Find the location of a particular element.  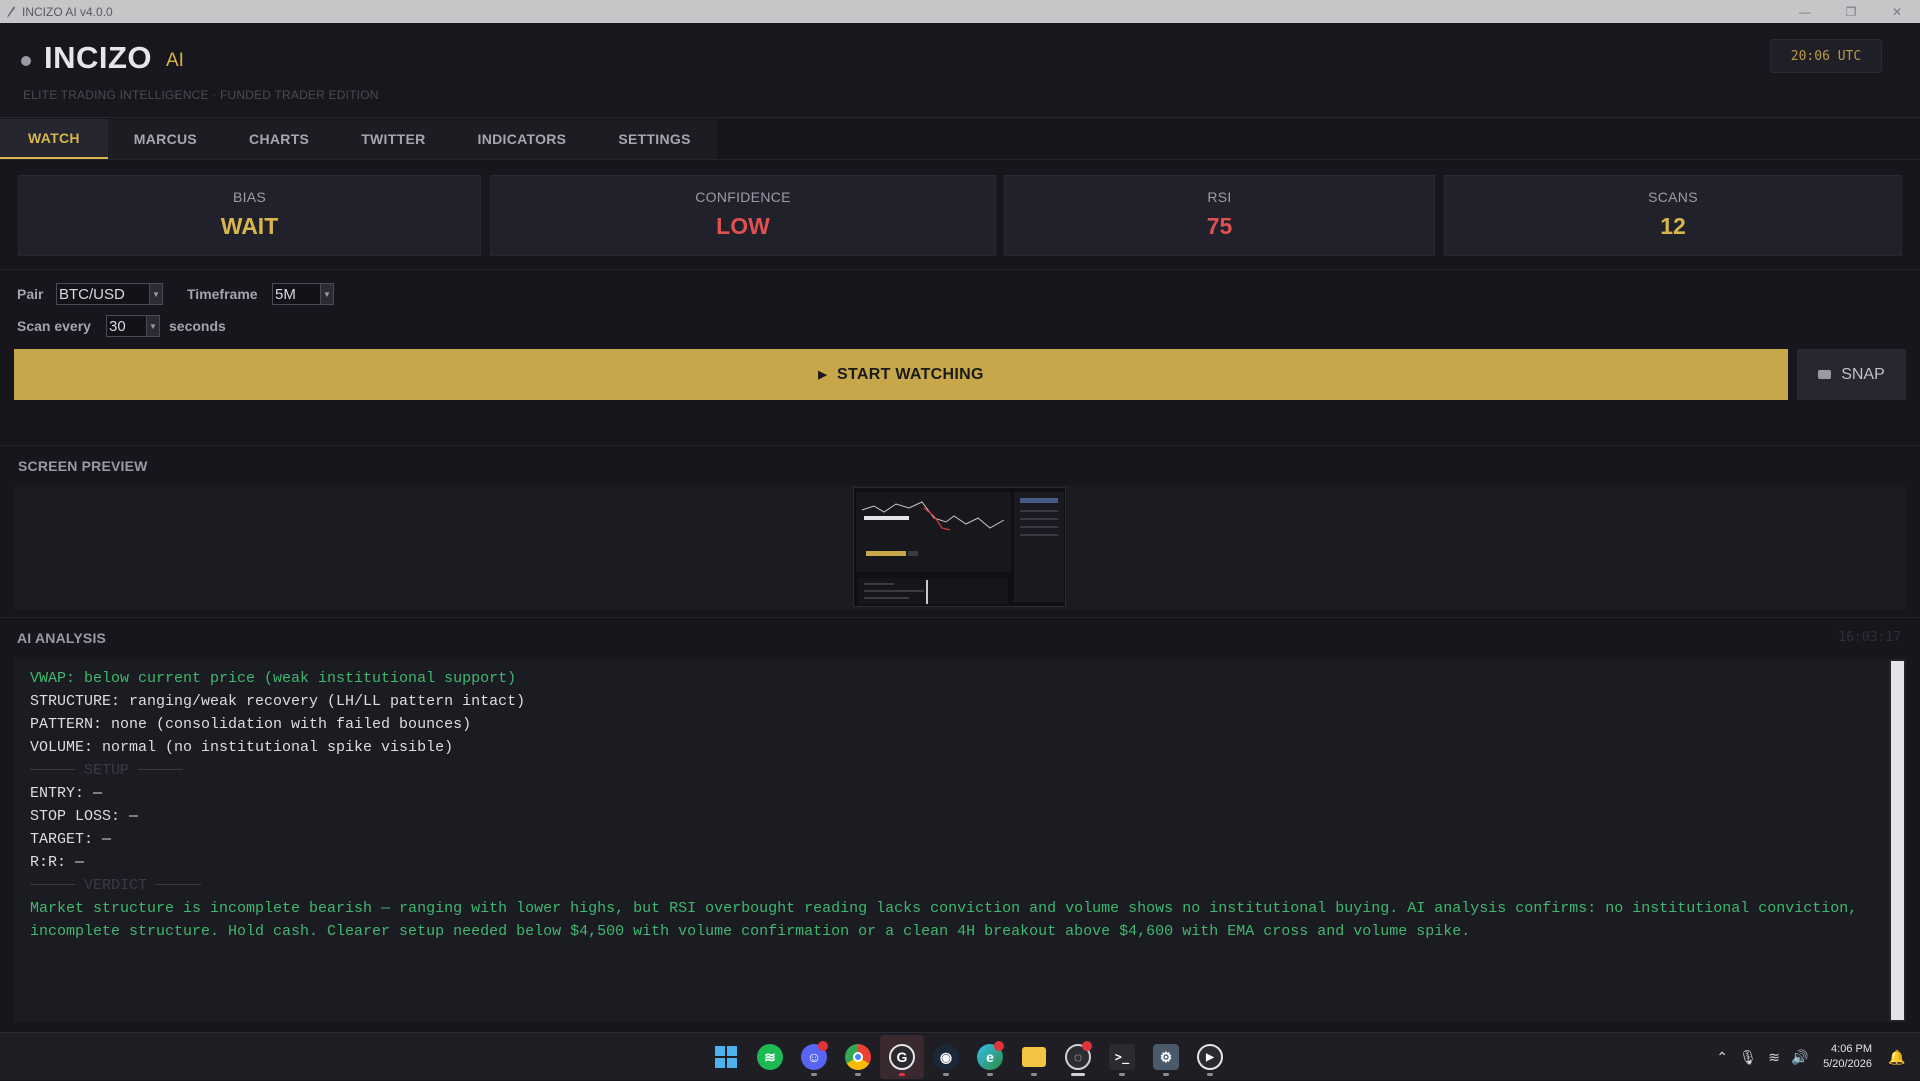

confidence-card: CONFIDENCE LOW is located at coordinates (743, 215).